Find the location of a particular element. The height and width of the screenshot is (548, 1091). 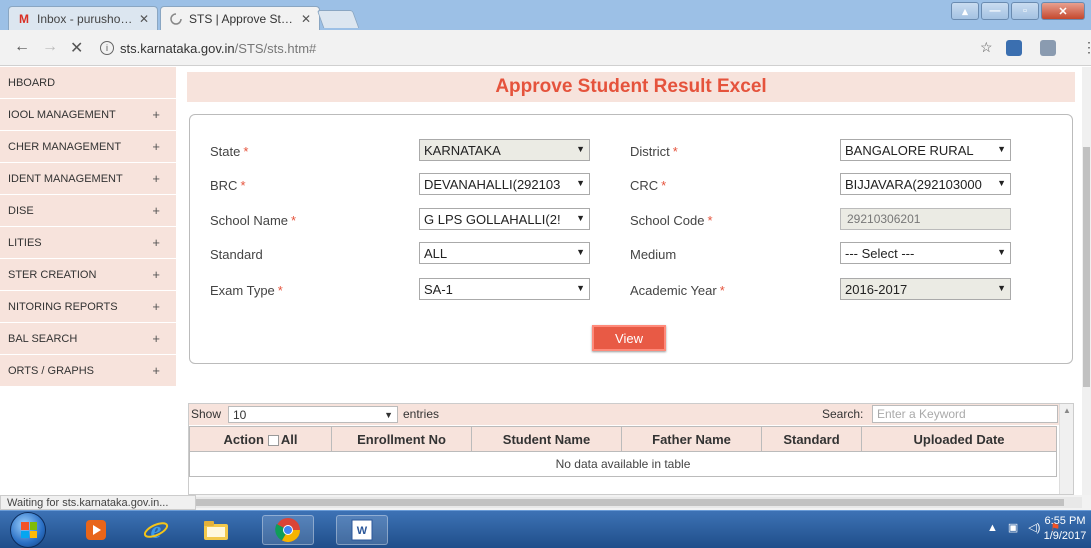

internet-explorer-icon: e is located at coordinates (156, 530).